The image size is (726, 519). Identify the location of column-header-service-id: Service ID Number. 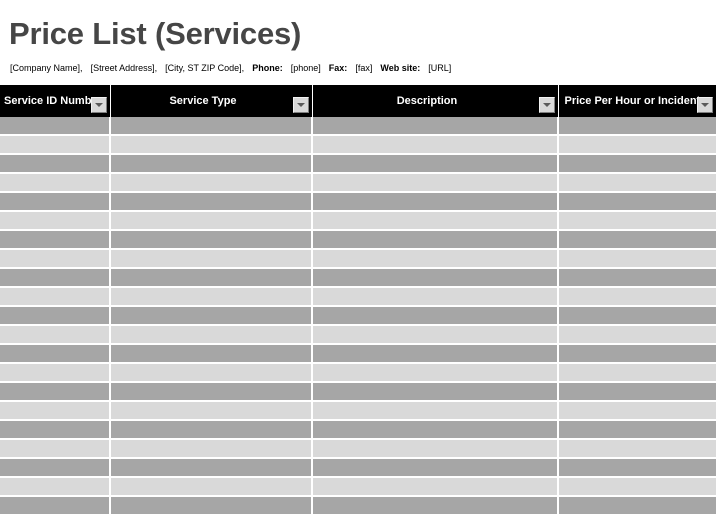
(55, 101).